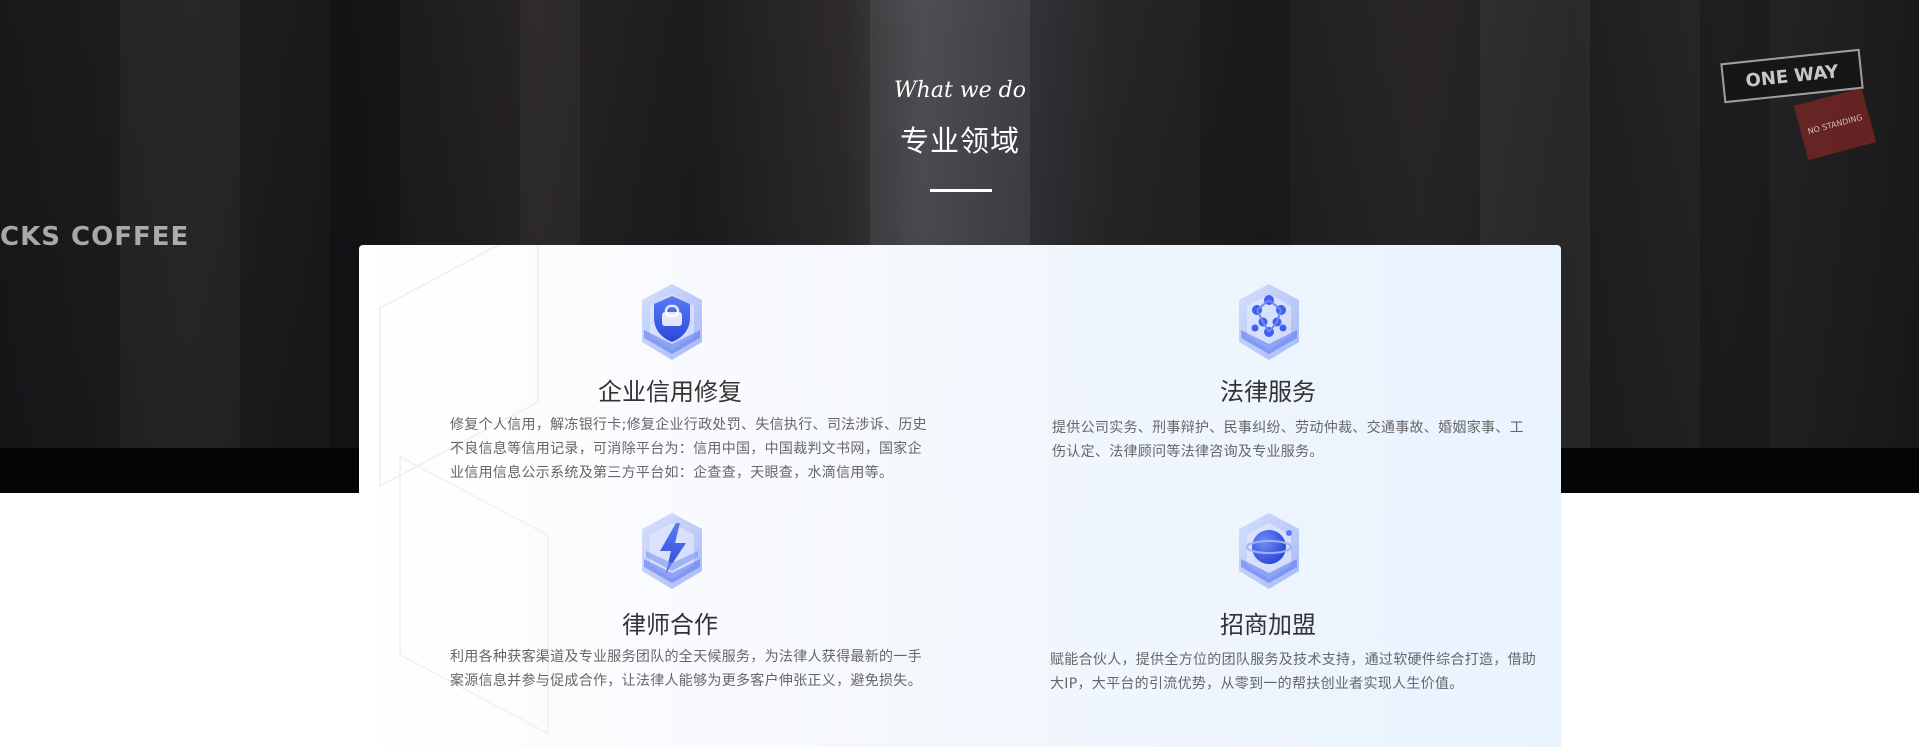  What do you see at coordinates (959, 141) in the screenshot?
I see `section-title: 专业领域` at bounding box center [959, 141].